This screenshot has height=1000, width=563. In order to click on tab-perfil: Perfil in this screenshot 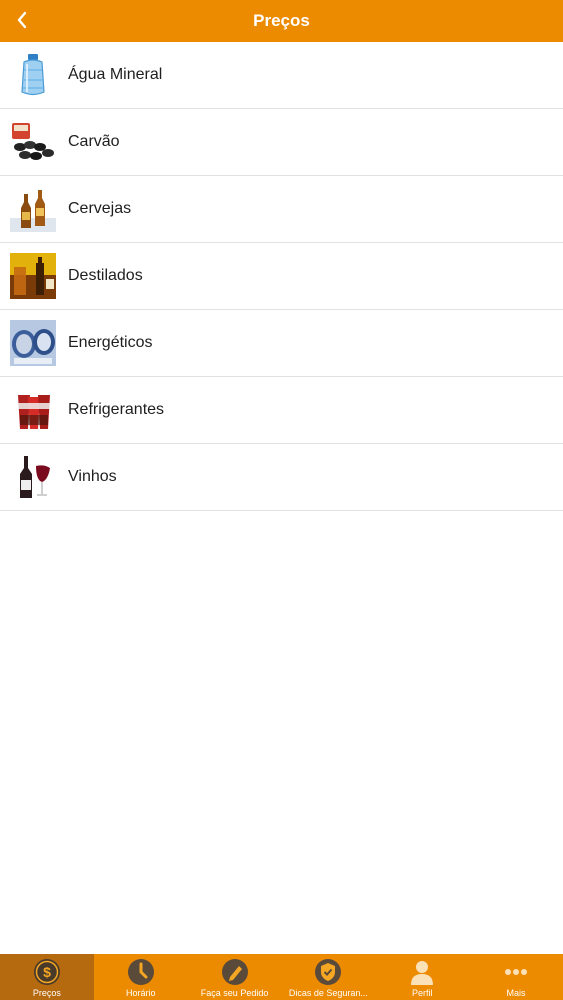, I will do `click(422, 977)`.